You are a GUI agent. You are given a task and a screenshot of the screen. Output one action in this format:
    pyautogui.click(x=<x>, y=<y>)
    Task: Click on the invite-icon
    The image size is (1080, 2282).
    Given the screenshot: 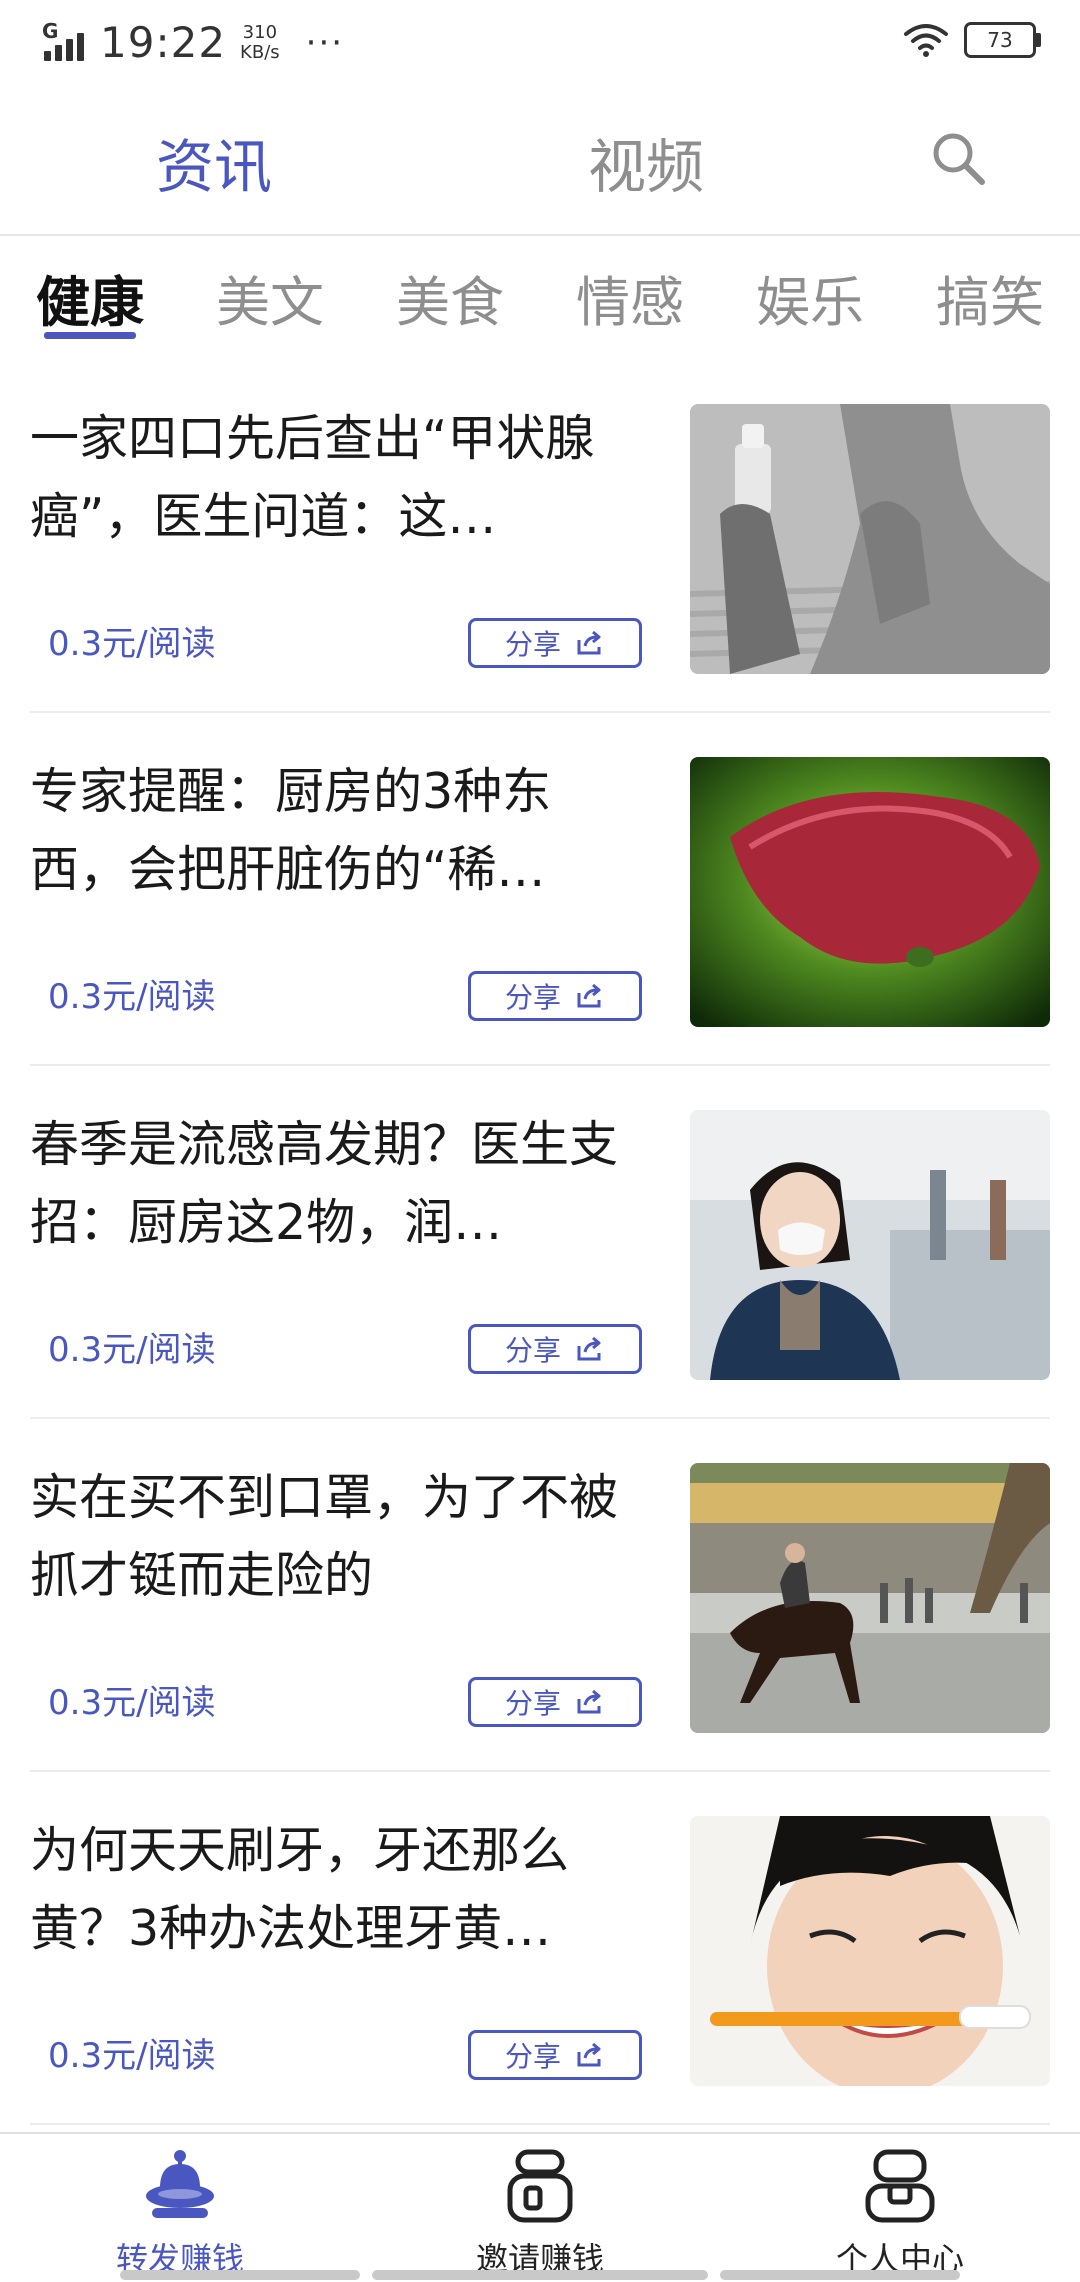 What is the action you would take?
    pyautogui.click(x=540, y=2186)
    